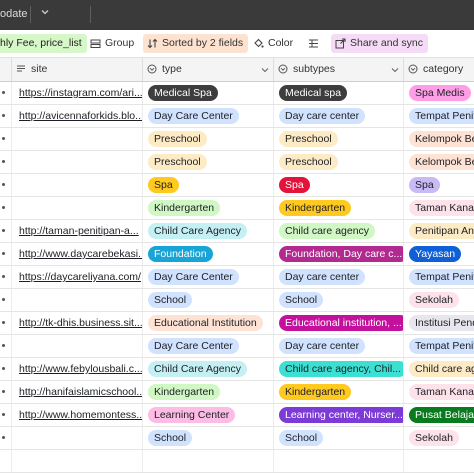  I want to click on table-row, so click(237, 461).